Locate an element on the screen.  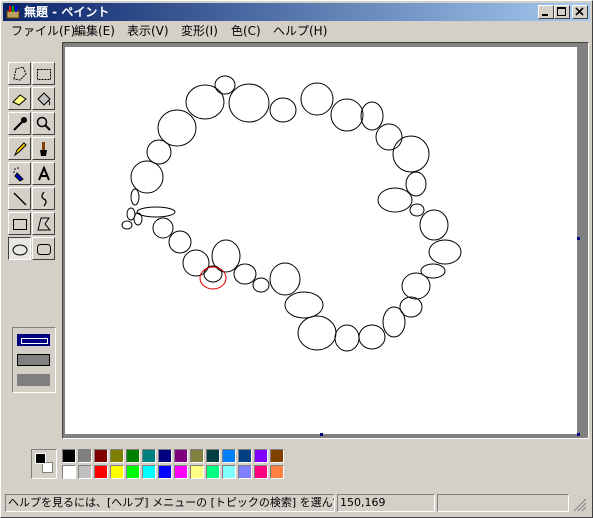
rectangle-tool is located at coordinates (19, 223).